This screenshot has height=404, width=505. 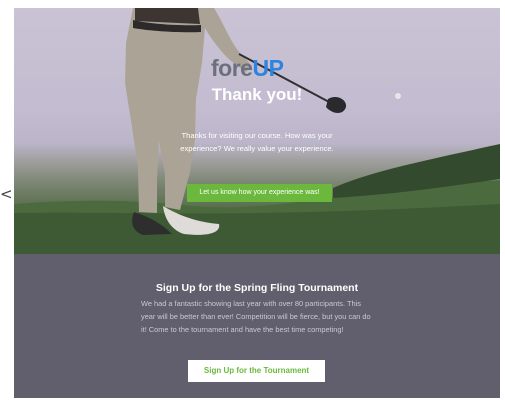 What do you see at coordinates (256, 371) in the screenshot?
I see `signup-tournament-button: Sign Up for the Tournament` at bounding box center [256, 371].